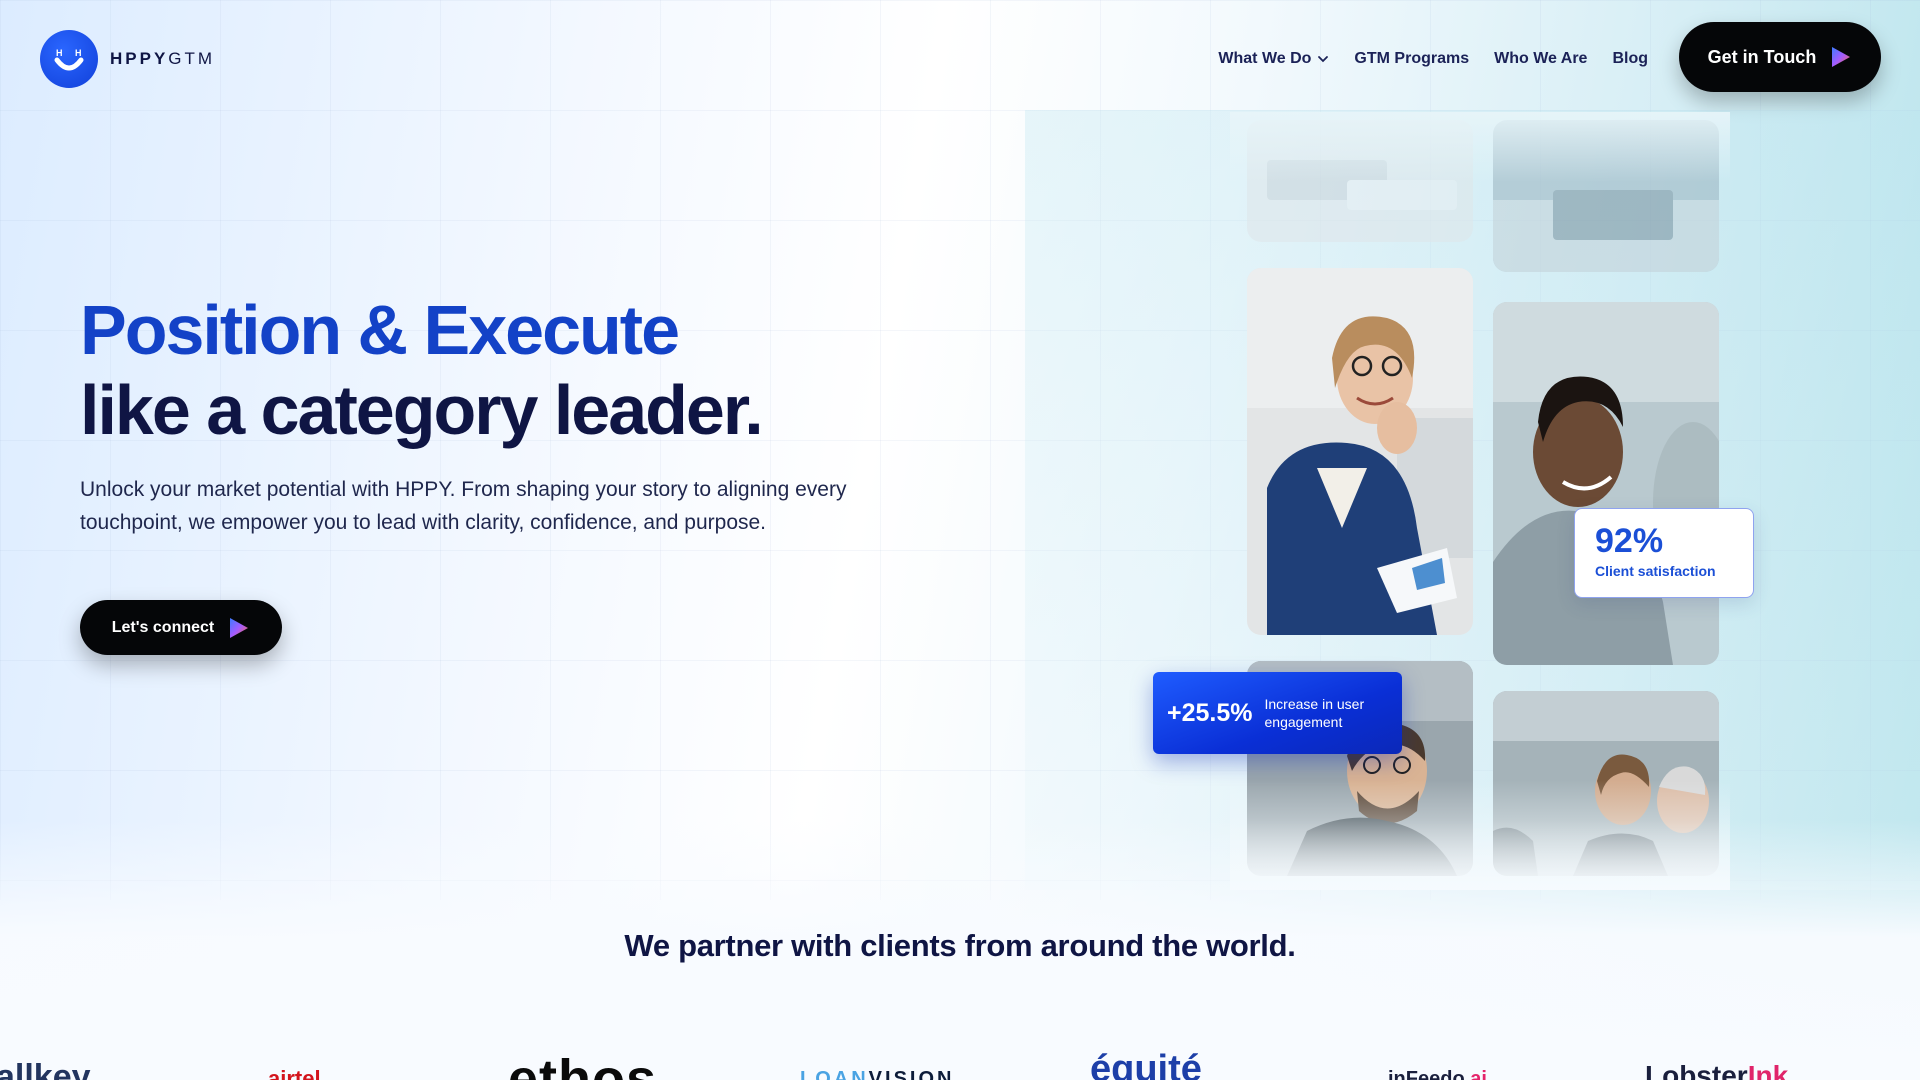  What do you see at coordinates (1629, 541) in the screenshot?
I see `satisfaction-value: 92%` at bounding box center [1629, 541].